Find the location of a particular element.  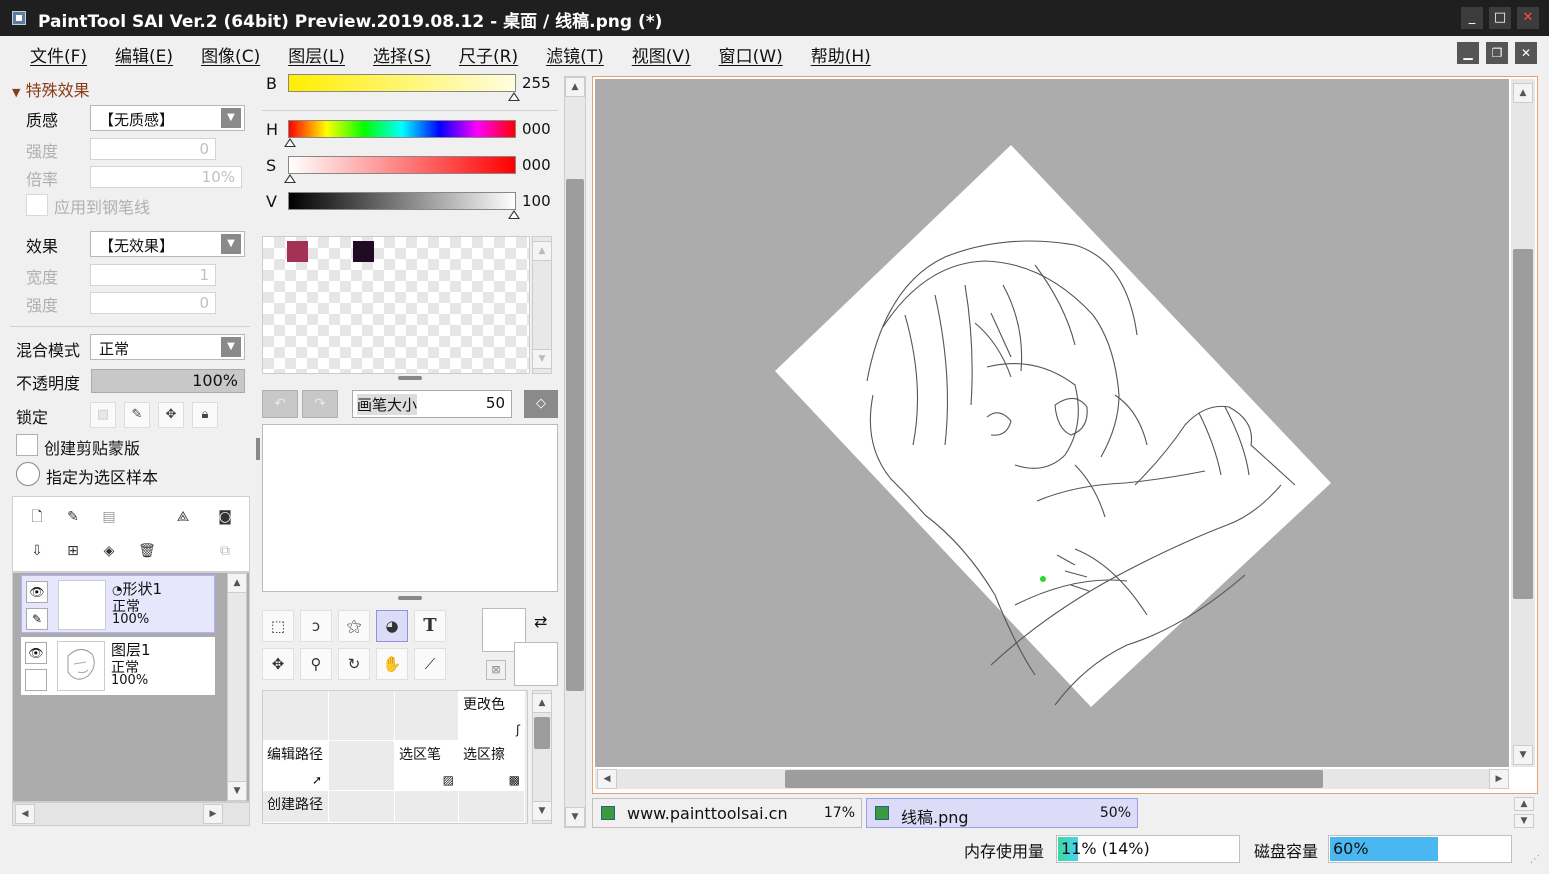

tab-sketch-png: 线稿.png 50% is located at coordinates (1002, 813).